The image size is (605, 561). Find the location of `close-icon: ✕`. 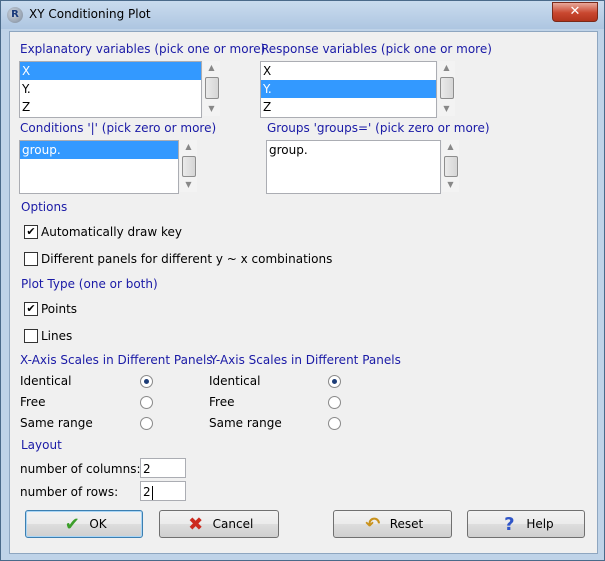

close-icon: ✕ is located at coordinates (575, 11).